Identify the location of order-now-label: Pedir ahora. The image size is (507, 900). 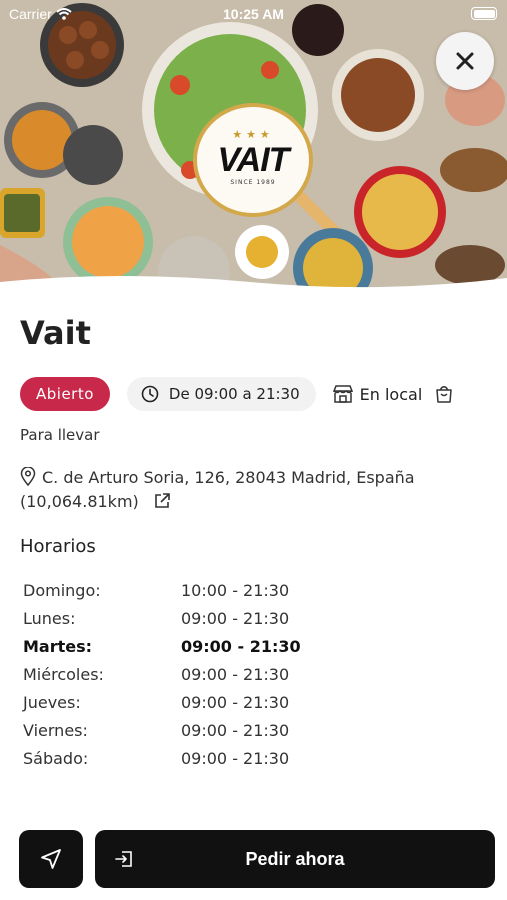
(295, 858).